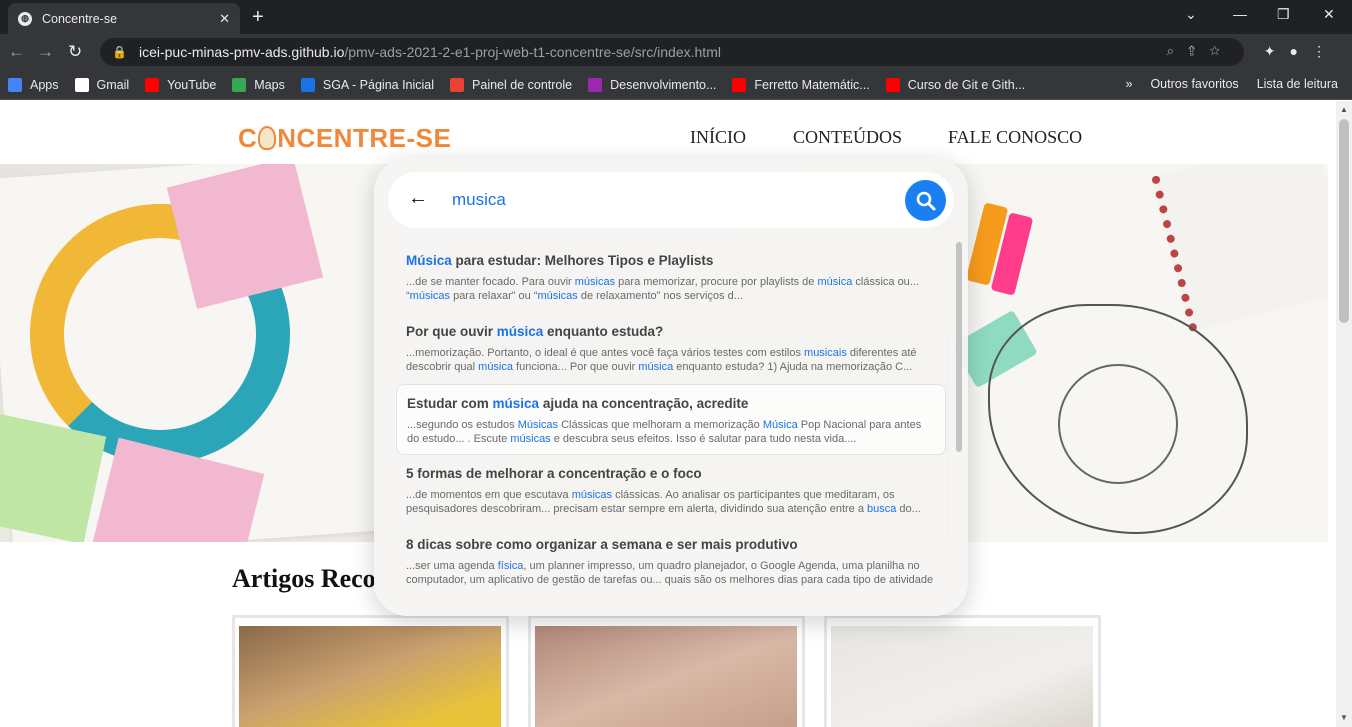 Image resolution: width=1352 pixels, height=727 pixels. Describe the element at coordinates (1194, 84) in the screenshot. I see `other-favorites-folder: Outros favoritos` at that location.